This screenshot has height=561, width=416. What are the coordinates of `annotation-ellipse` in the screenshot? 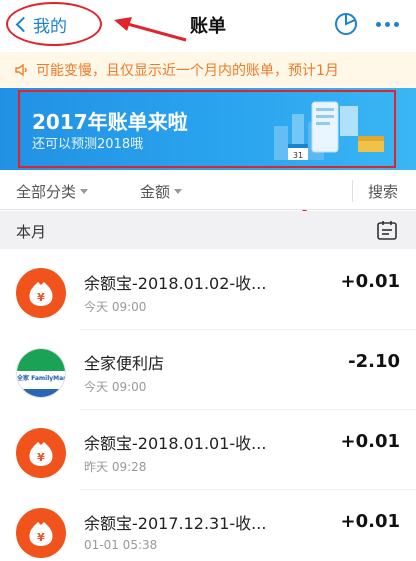 It's located at (54, 24).